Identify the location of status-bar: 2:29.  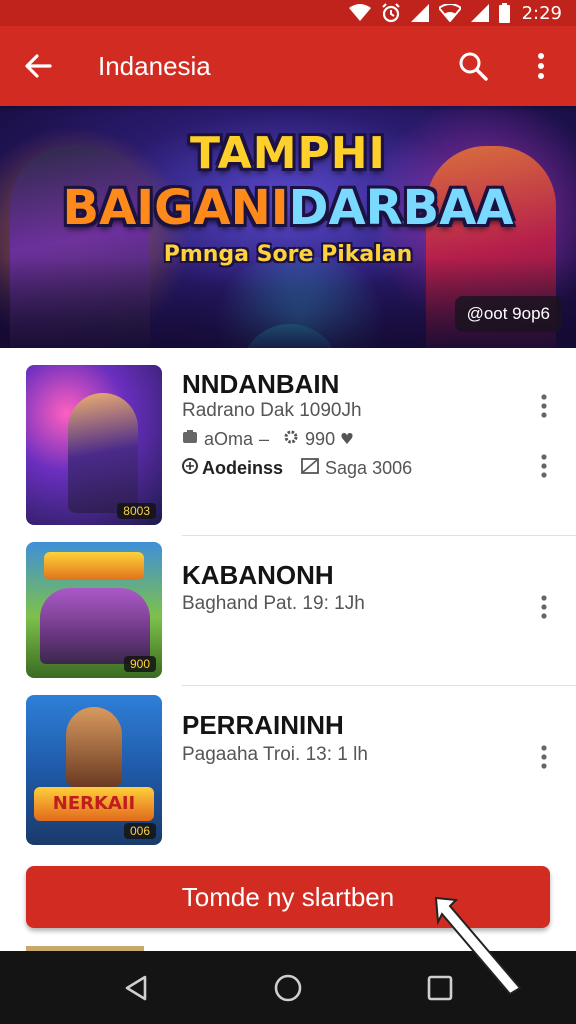
(288, 13).